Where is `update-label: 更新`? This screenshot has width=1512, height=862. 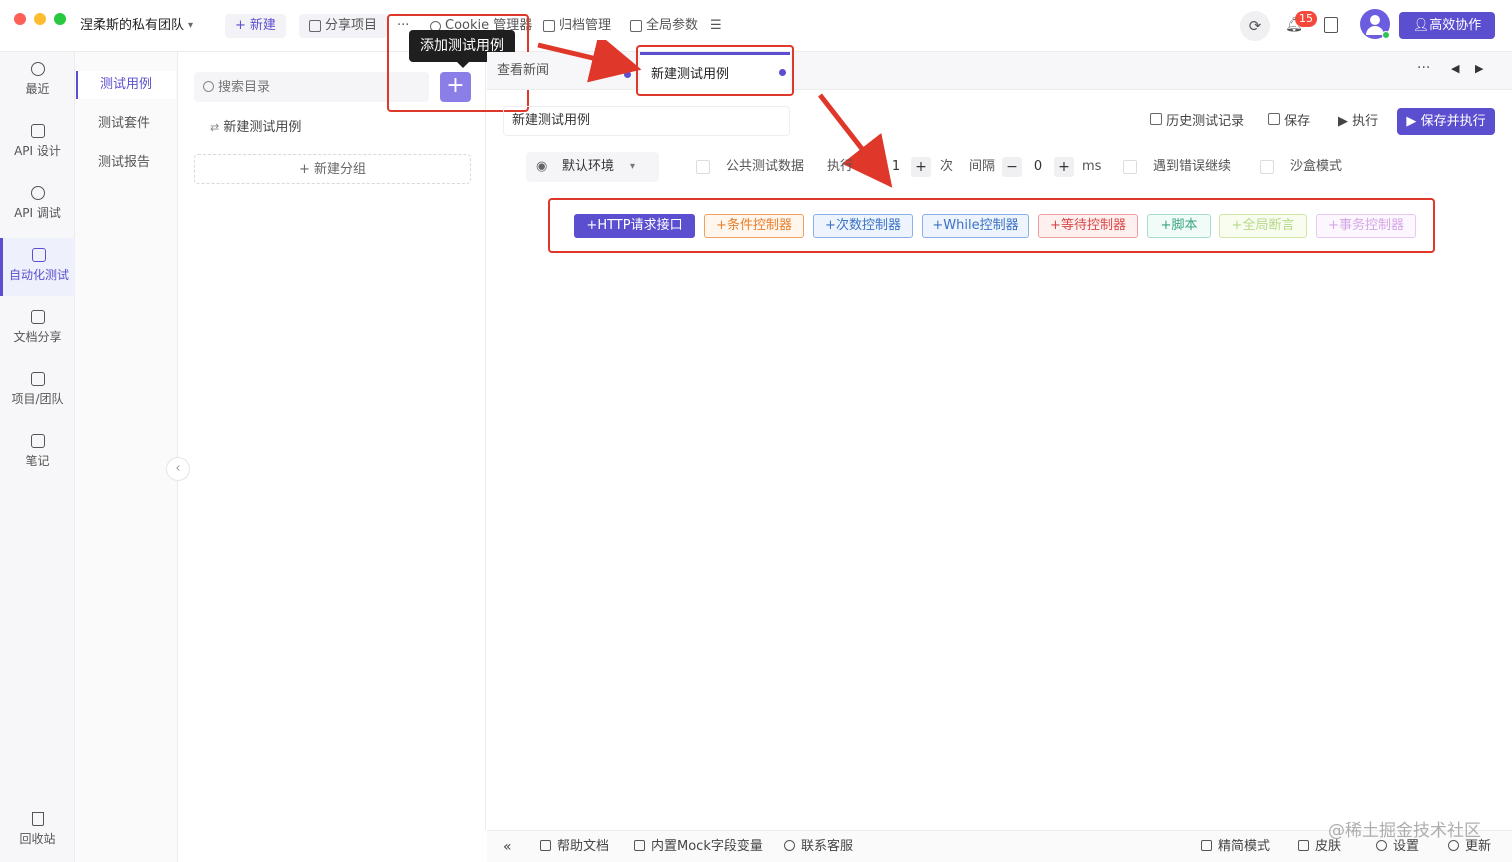
update-label: 更新 is located at coordinates (1478, 846).